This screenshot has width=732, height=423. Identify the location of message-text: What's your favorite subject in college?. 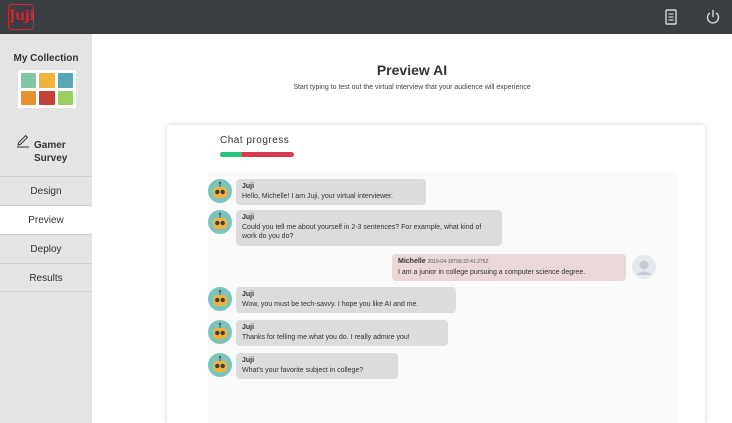
(303, 370).